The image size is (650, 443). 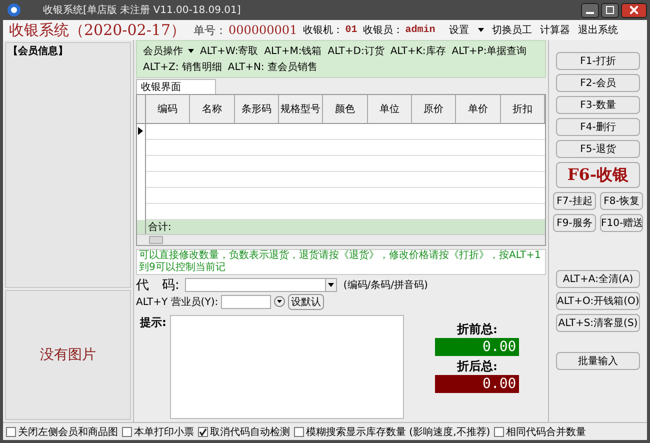 I want to click on option-checkbox: 关闭左侧会员和商品图, so click(x=62, y=431).